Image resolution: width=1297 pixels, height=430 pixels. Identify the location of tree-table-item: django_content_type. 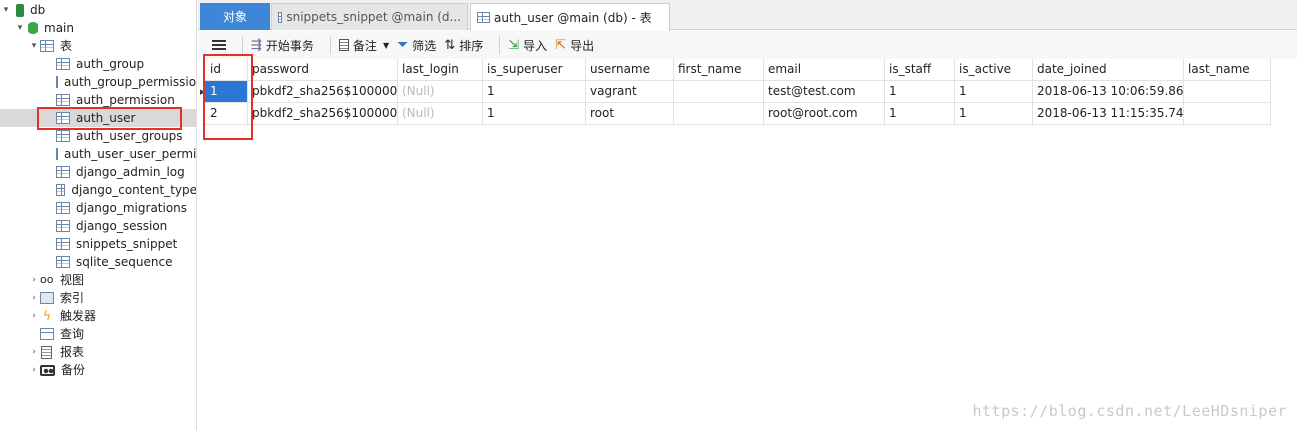
(98, 190).